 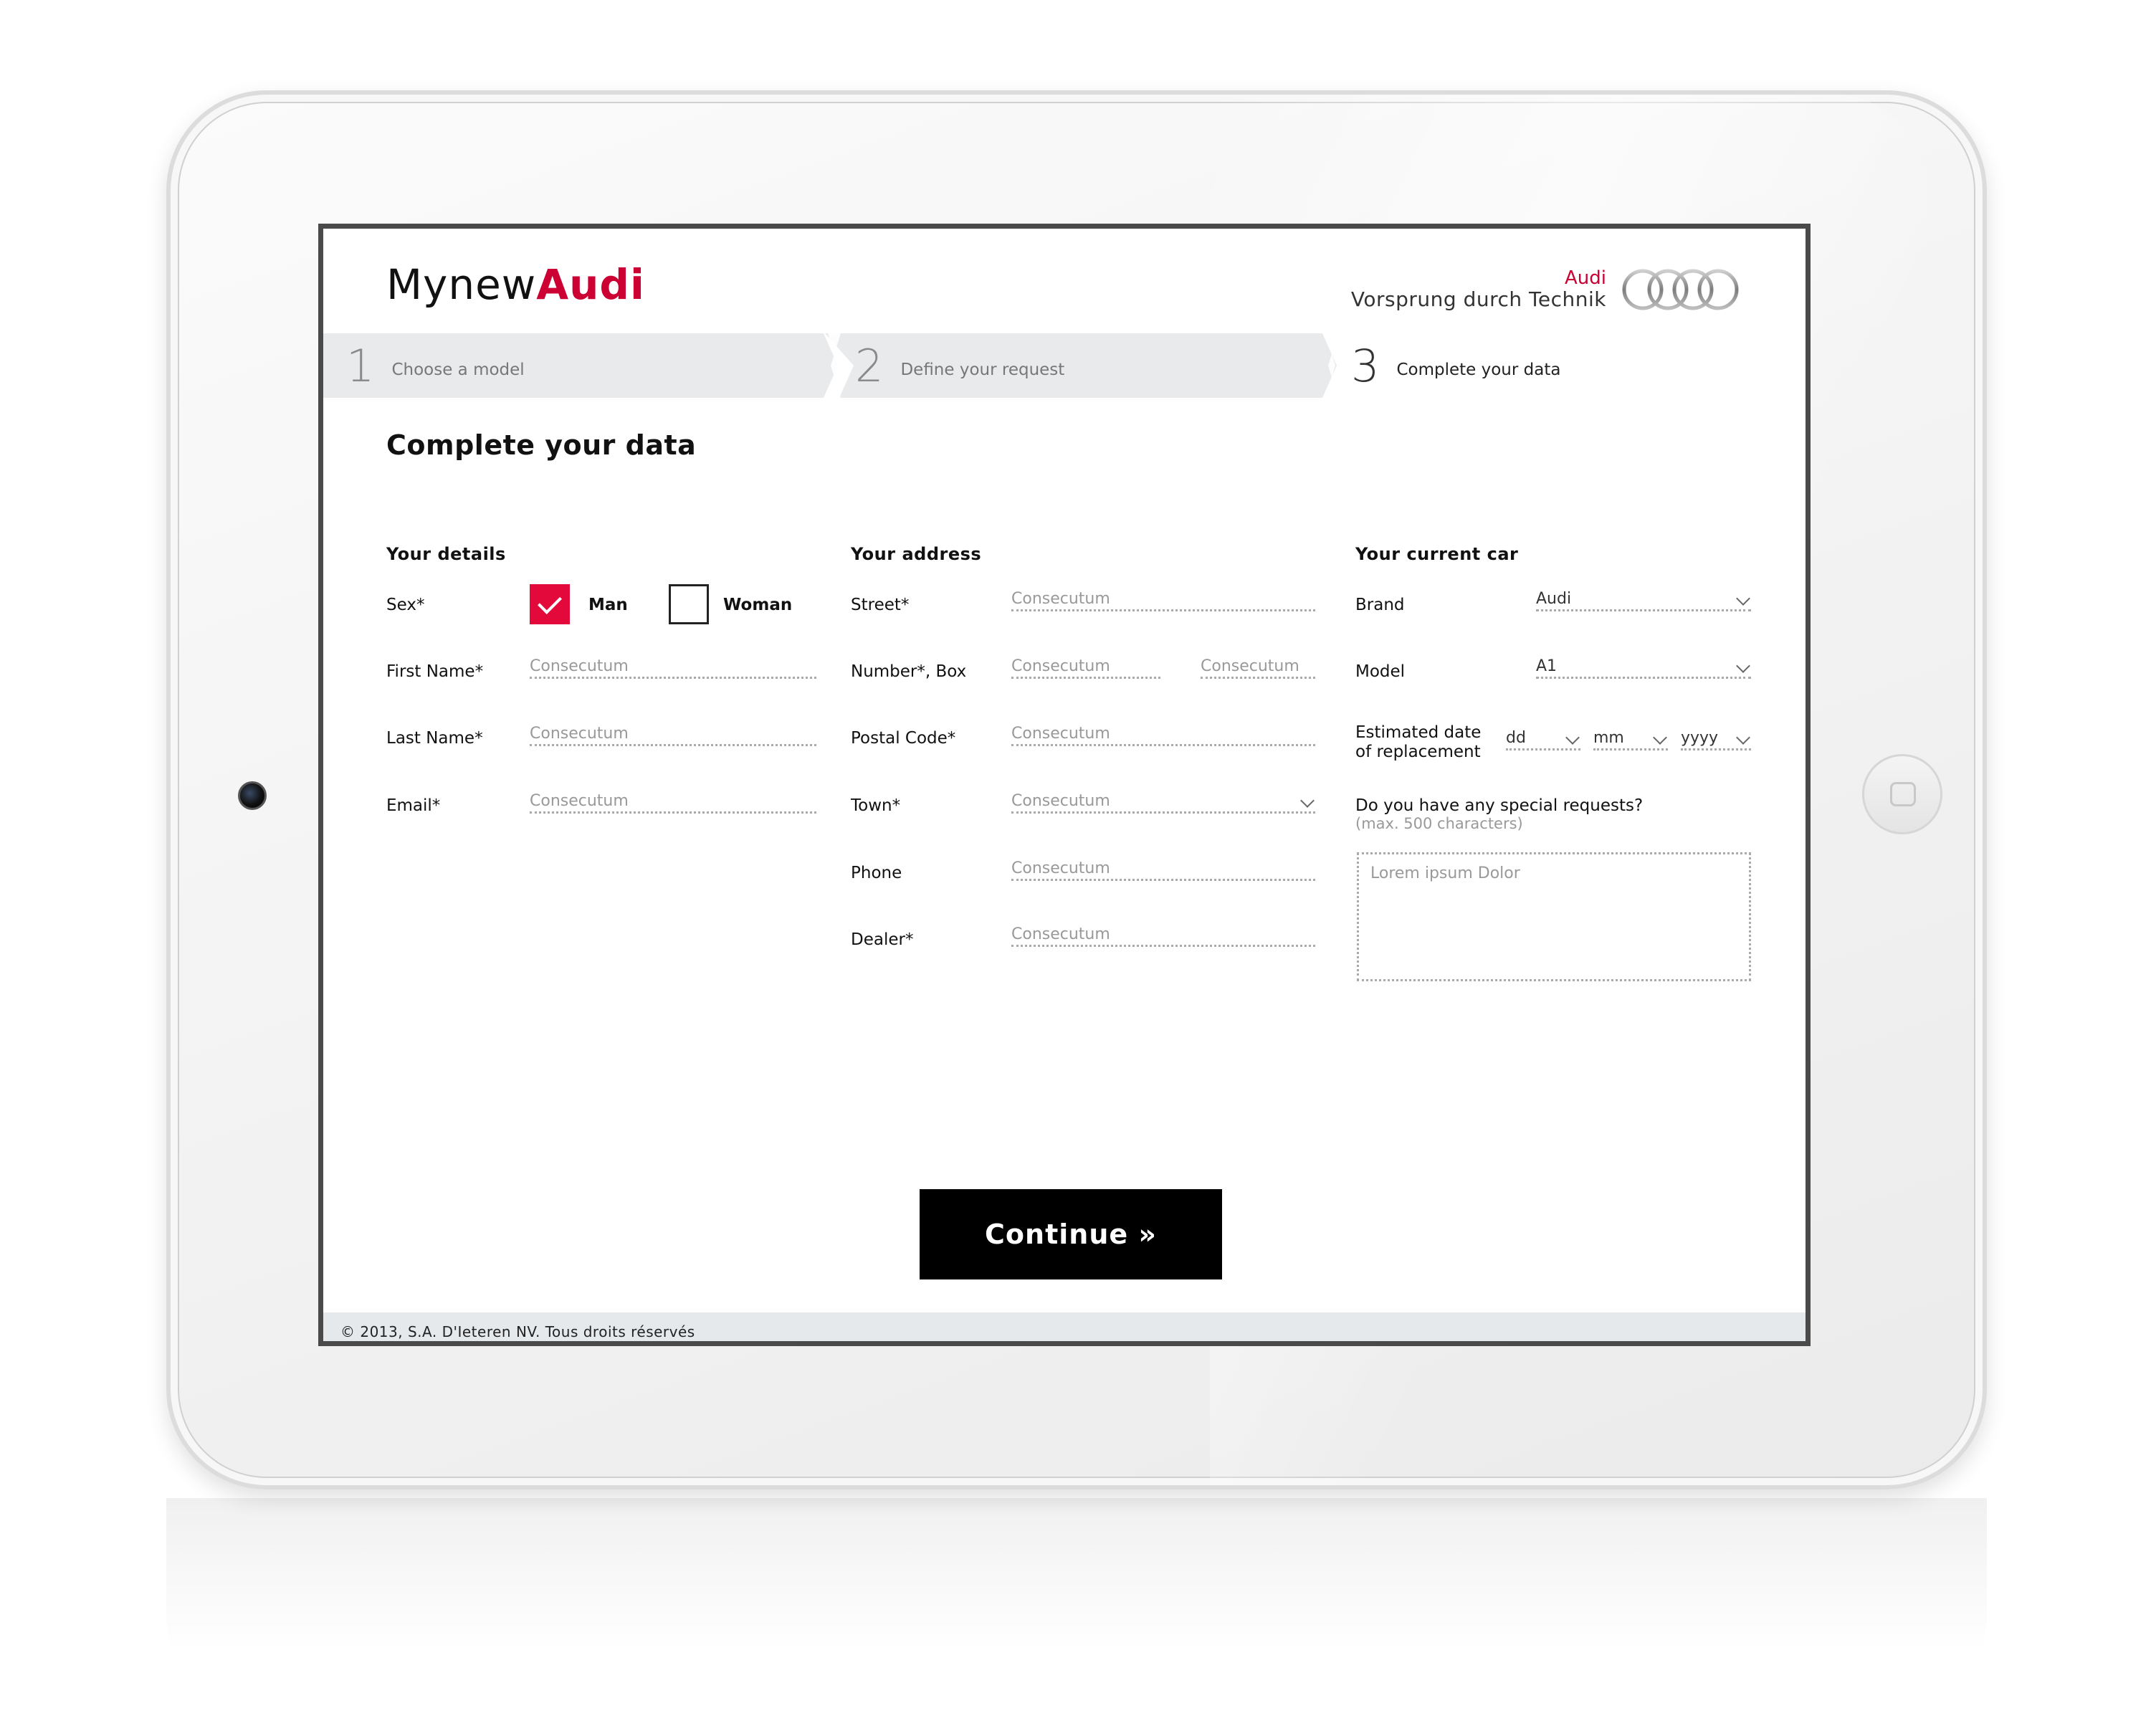 What do you see at coordinates (1365, 365) in the screenshot?
I see `step-3-number: 3` at bounding box center [1365, 365].